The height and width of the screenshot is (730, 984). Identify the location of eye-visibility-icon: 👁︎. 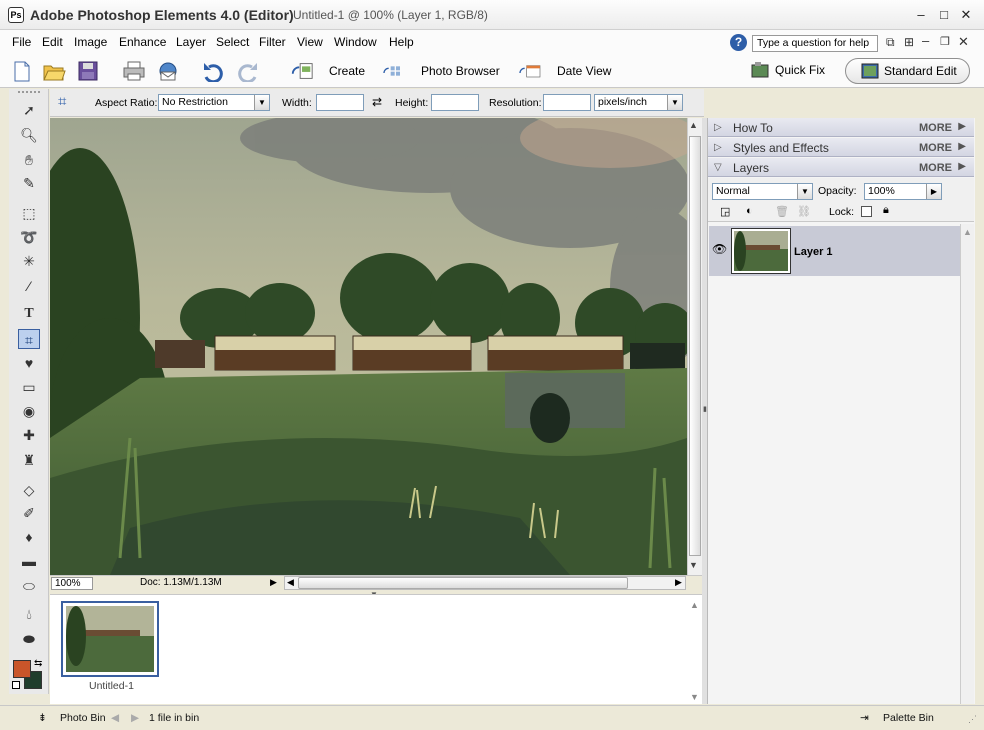
(719, 249).